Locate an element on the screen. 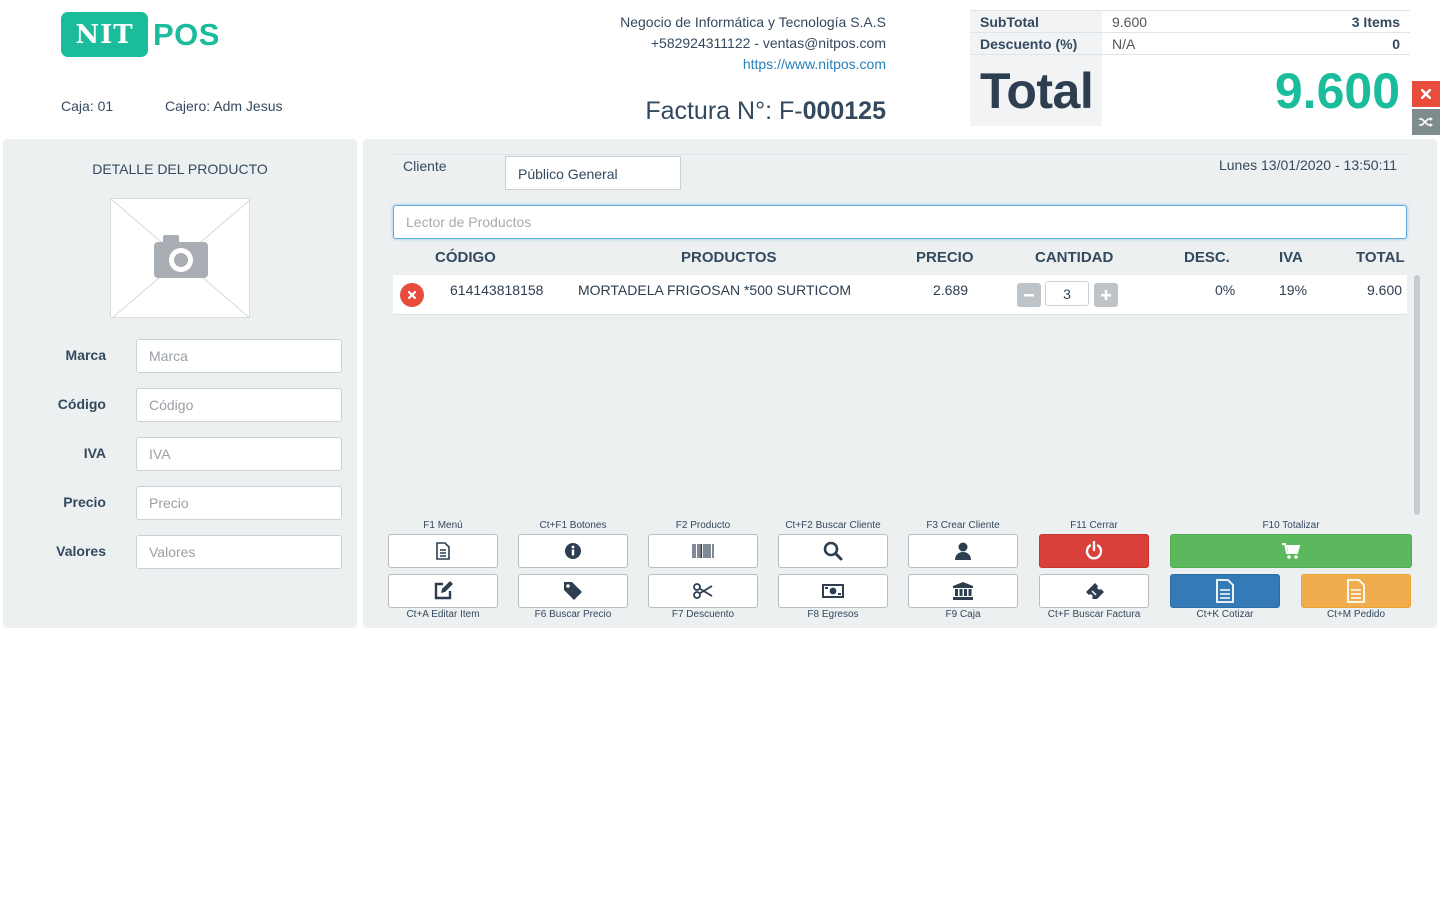 The image size is (1440, 900). f7-discount-label: F7 Descuento is located at coordinates (703, 614).